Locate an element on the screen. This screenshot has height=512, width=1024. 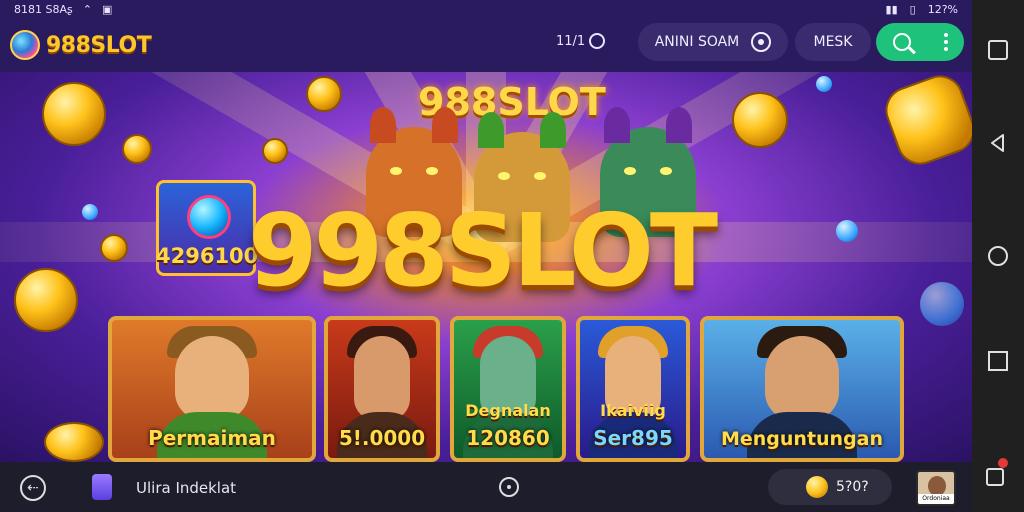
balance-value: 5?0? is located at coordinates (852, 487).